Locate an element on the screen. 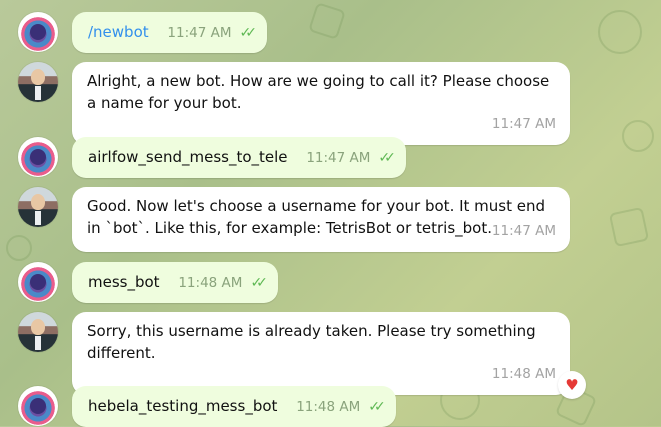 The width and height of the screenshot is (661, 427). heart-icon: ♥ is located at coordinates (572, 385).